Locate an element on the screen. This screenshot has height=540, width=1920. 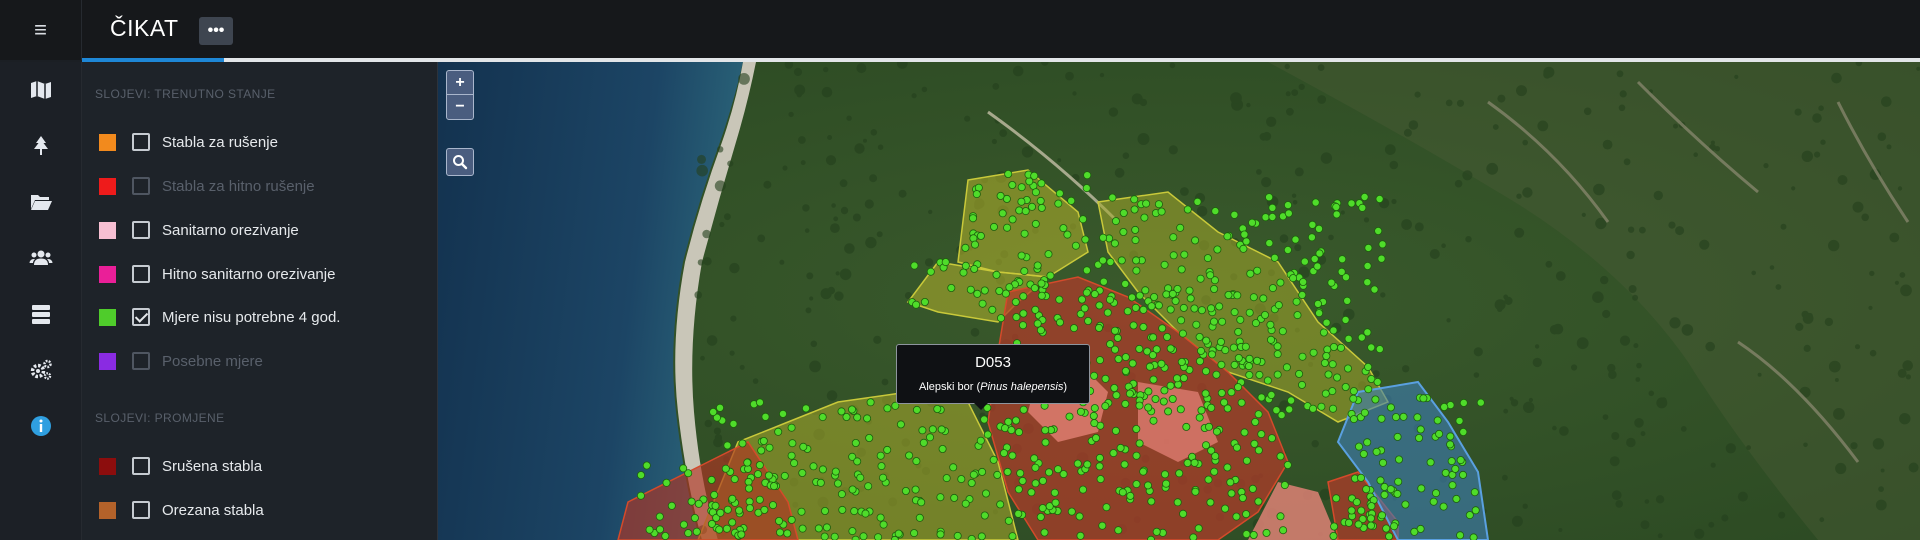
map-search-button is located at coordinates (460, 162).